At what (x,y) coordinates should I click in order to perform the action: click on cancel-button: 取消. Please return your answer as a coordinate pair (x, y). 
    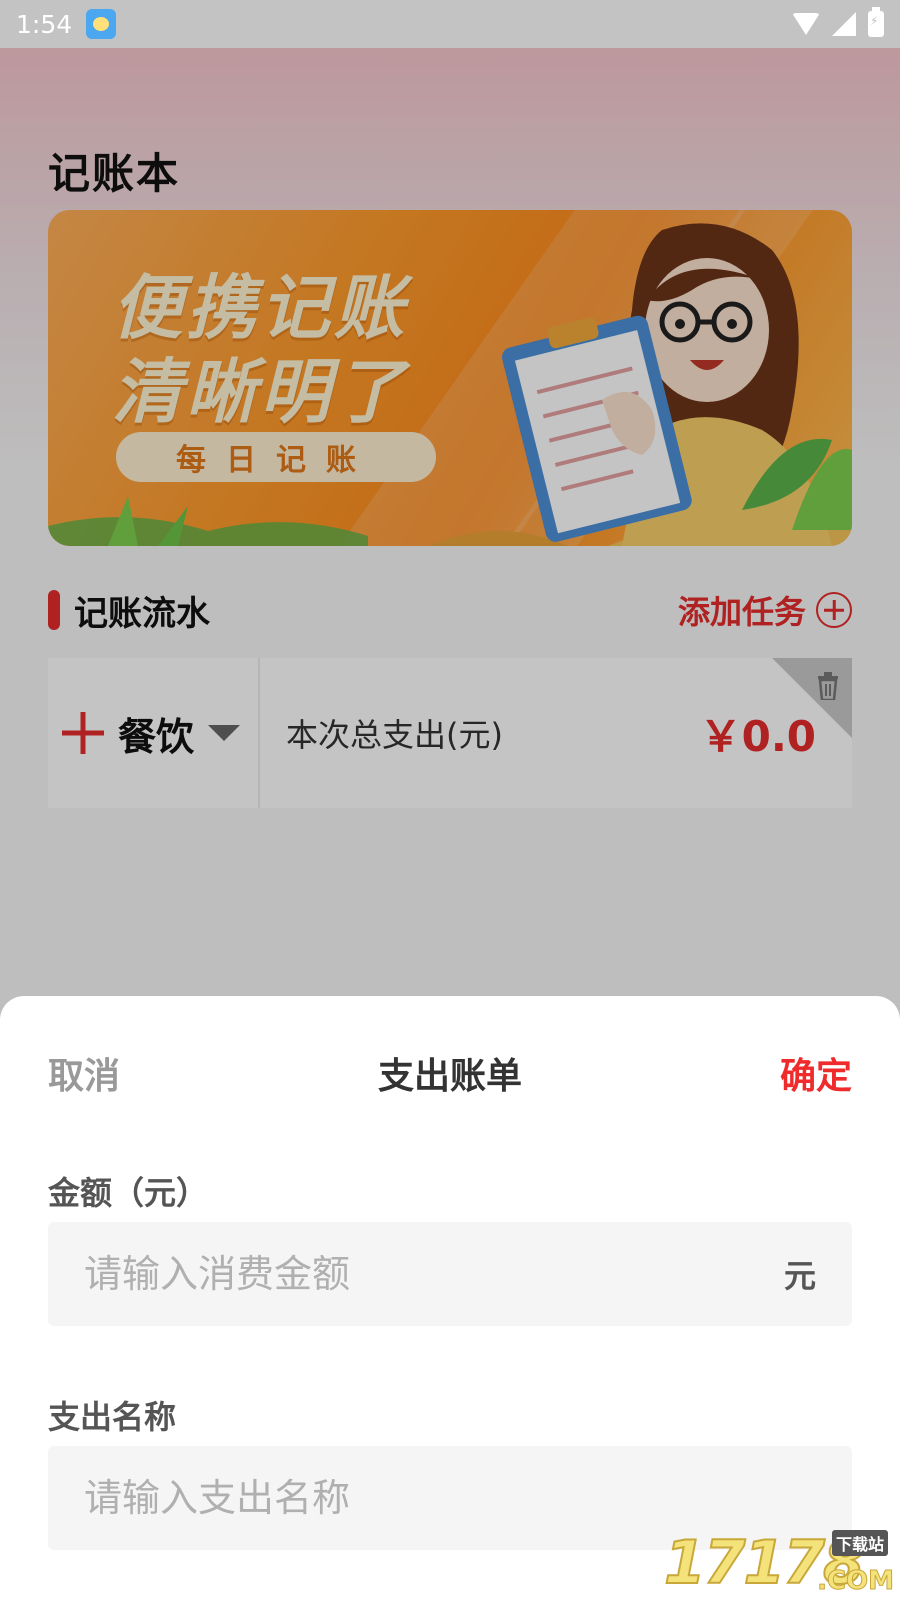
    Looking at the image, I should click on (84, 1073).